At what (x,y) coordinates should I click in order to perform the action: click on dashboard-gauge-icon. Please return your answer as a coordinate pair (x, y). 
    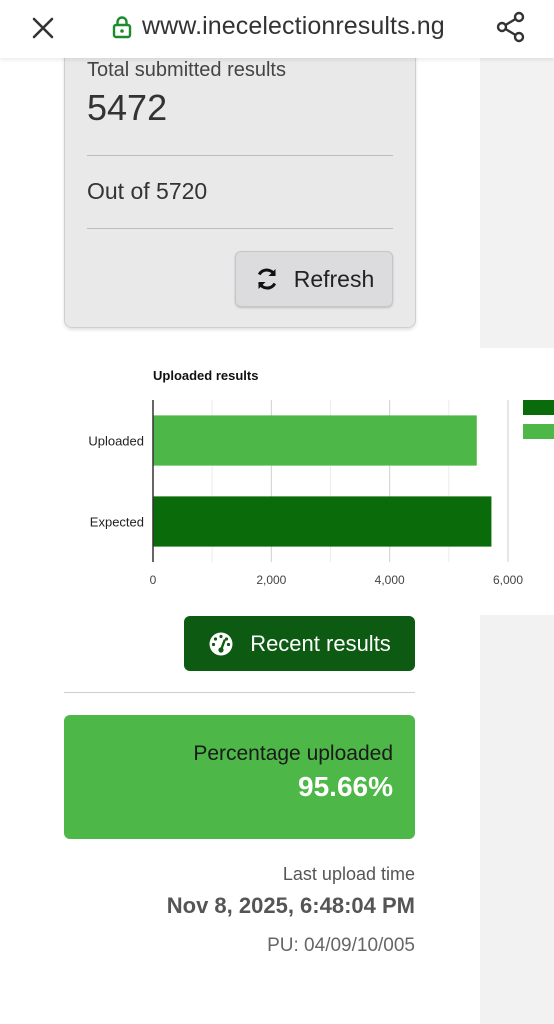
    Looking at the image, I should click on (221, 643).